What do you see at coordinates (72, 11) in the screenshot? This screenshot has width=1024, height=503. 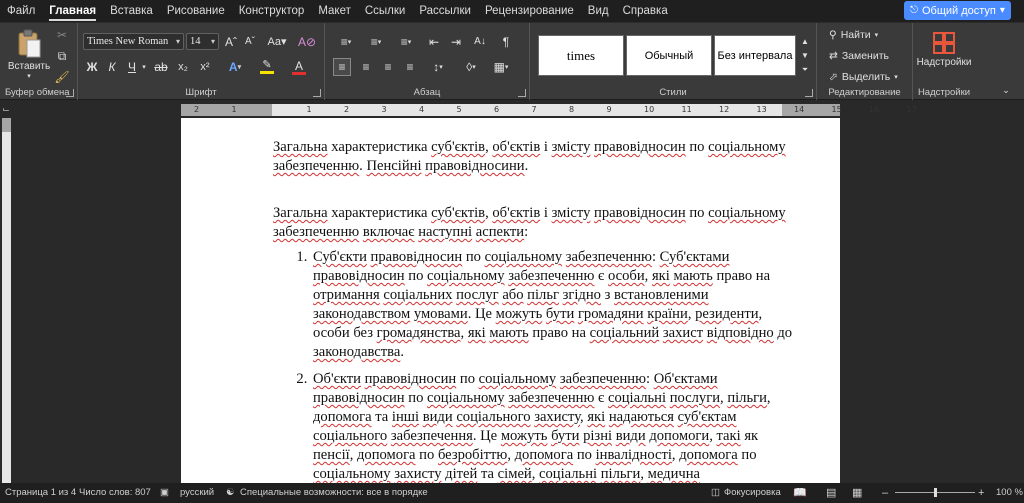 I see `menu-tab: Главная` at bounding box center [72, 11].